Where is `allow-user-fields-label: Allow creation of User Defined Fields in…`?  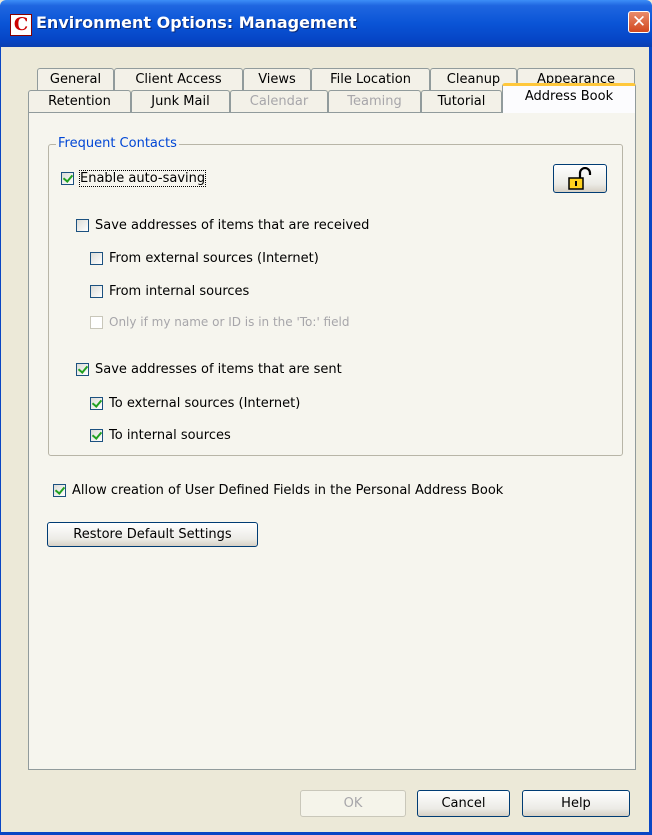
allow-user-fields-label: Allow creation of User Defined Fields in… is located at coordinates (288, 490).